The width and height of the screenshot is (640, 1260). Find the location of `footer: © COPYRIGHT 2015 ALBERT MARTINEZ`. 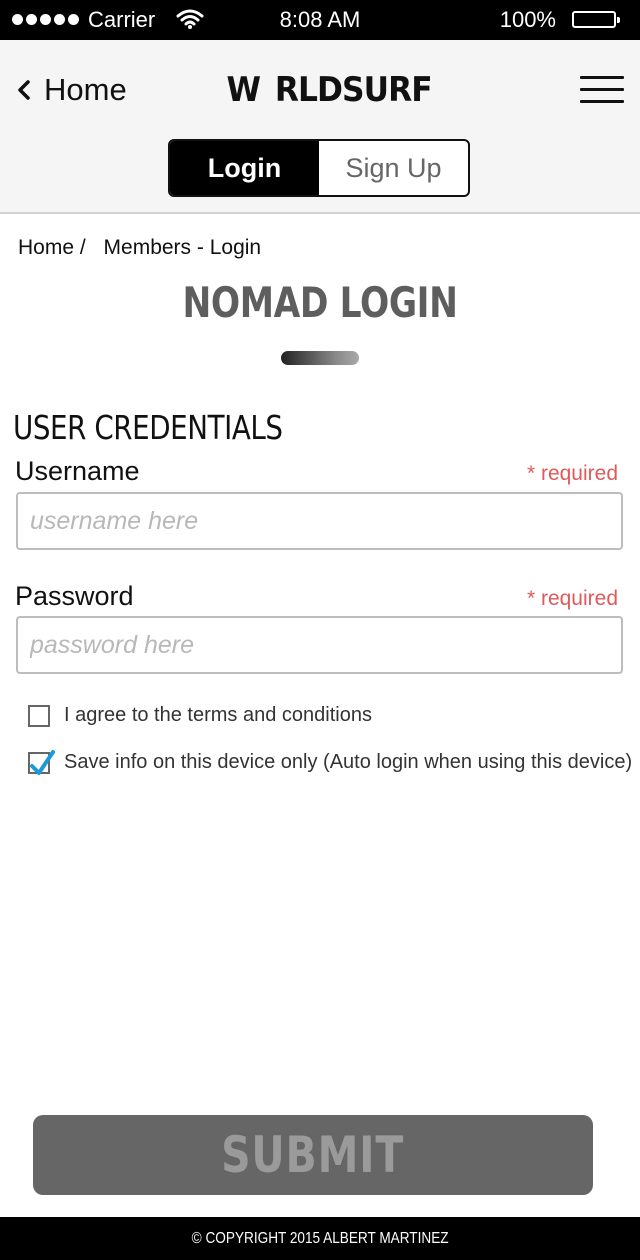

footer: © COPYRIGHT 2015 ALBERT MARTINEZ is located at coordinates (320, 1238).